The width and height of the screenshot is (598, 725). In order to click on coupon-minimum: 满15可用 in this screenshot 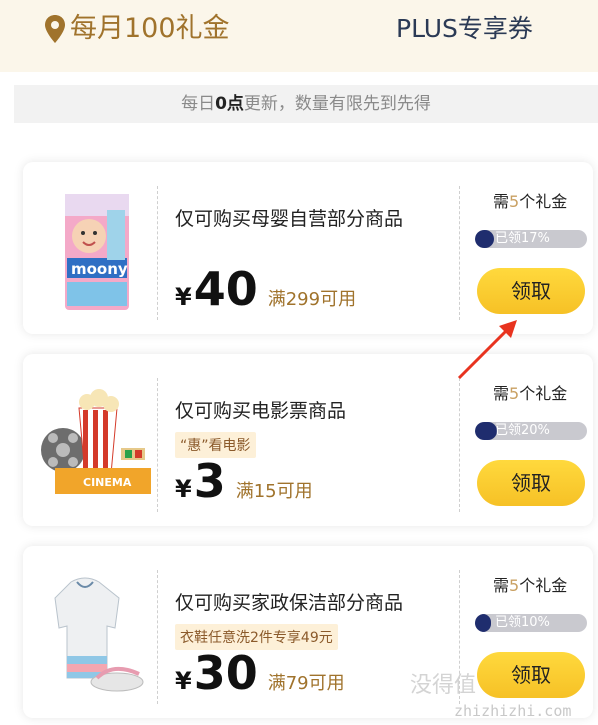, I will do `click(274, 491)`.